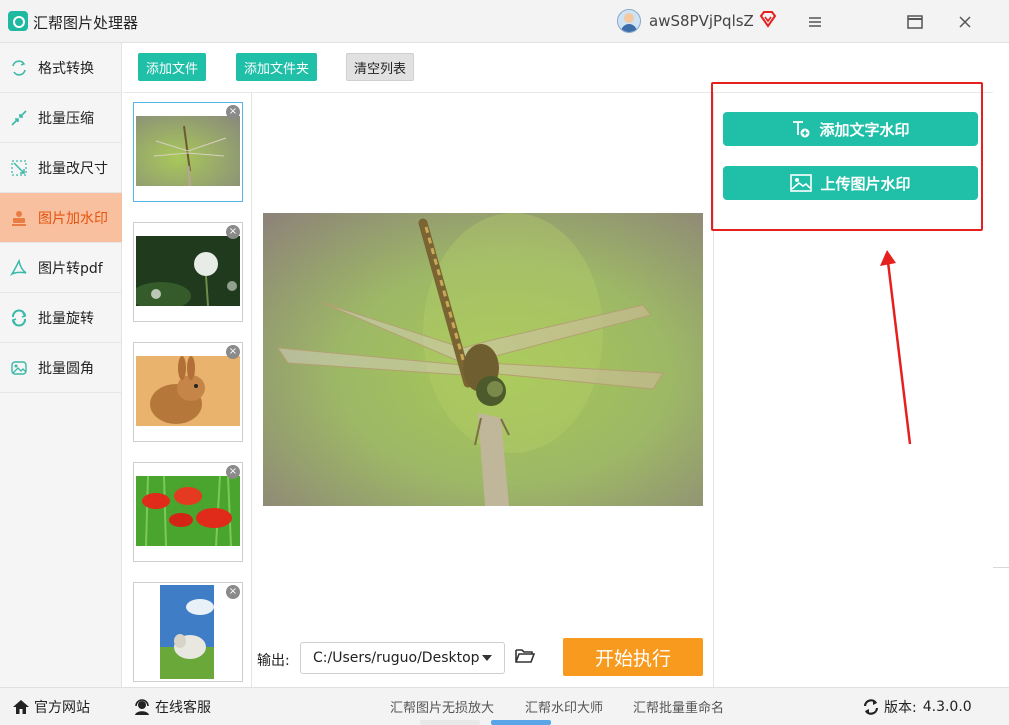 This screenshot has height=725, width=1009. What do you see at coordinates (701, 21) in the screenshot?
I see `username: awS8PVjPqlsZ` at bounding box center [701, 21].